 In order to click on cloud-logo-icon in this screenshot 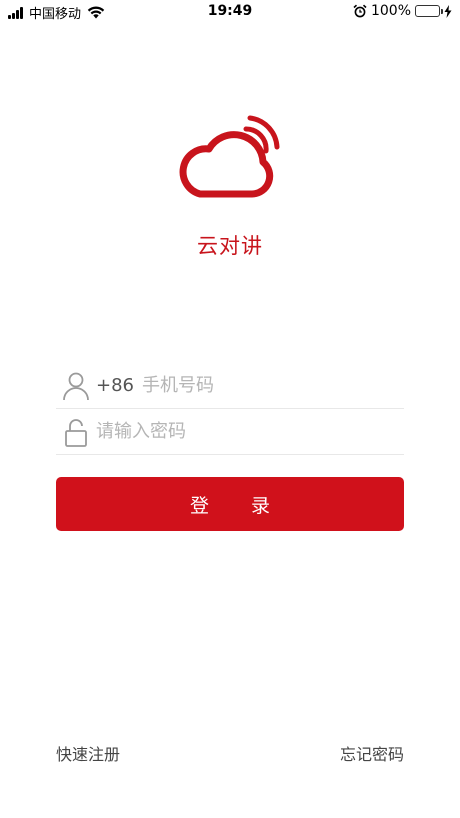, I will do `click(229, 156)`.